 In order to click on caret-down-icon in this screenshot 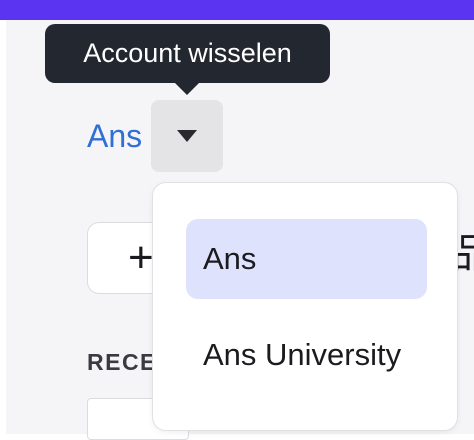, I will do `click(187, 136)`.